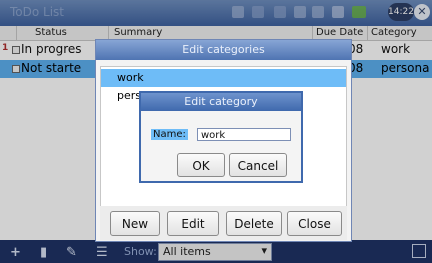 The width and height of the screenshot is (432, 263). Describe the element at coordinates (254, 223) in the screenshot. I see `delete-button: Delete` at that location.